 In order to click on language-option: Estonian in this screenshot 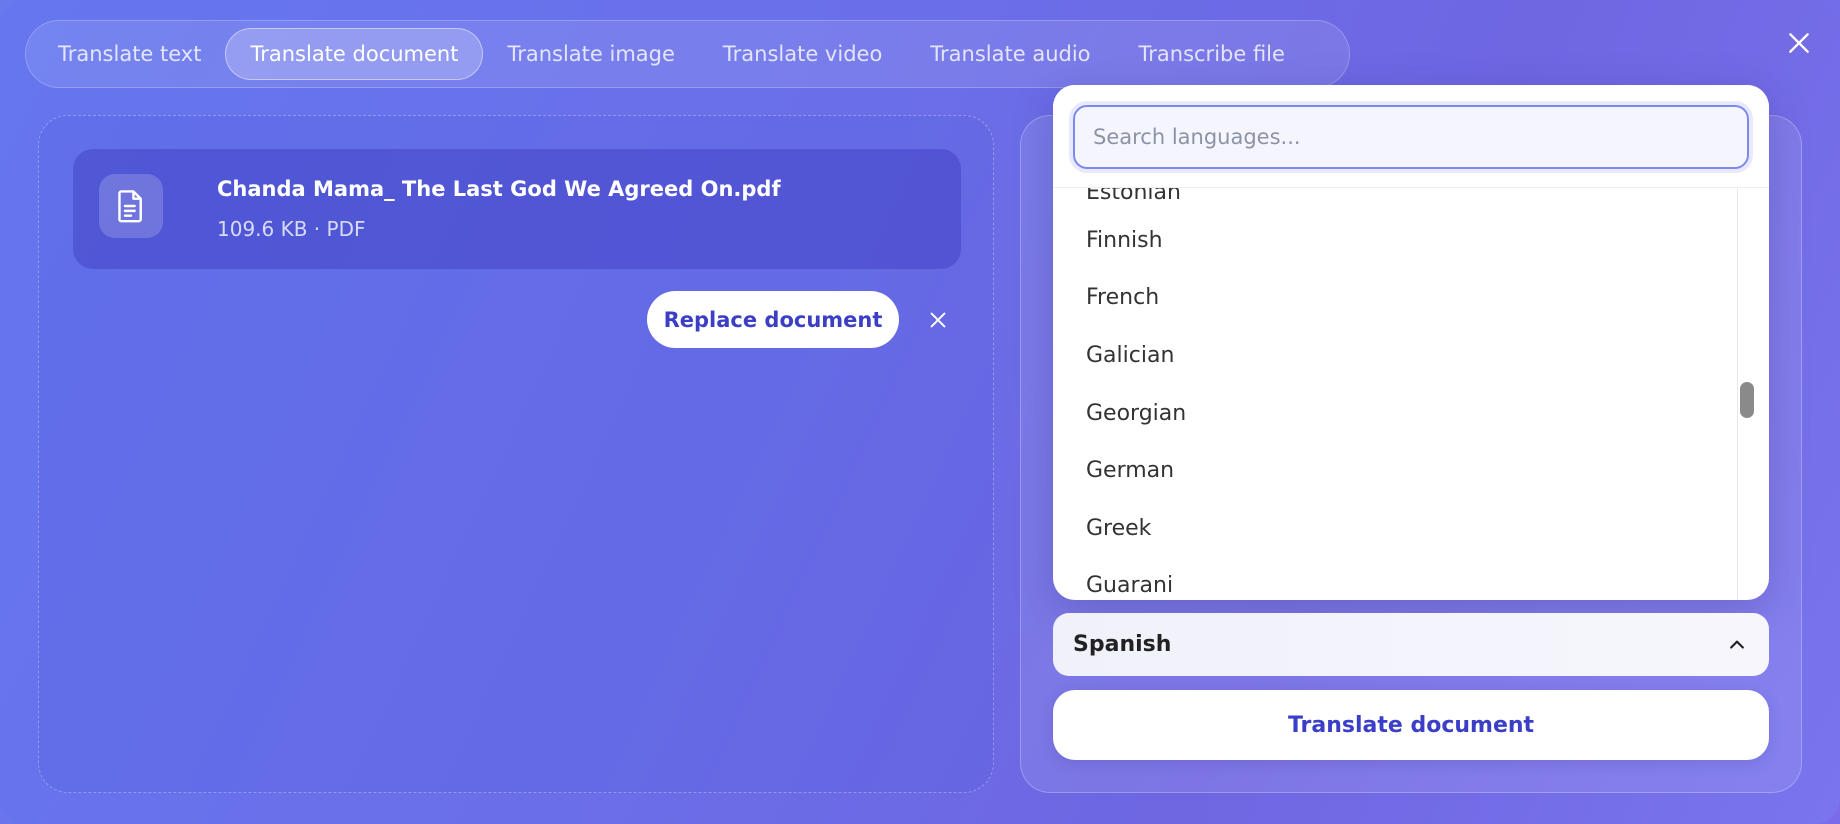, I will do `click(1133, 196)`.